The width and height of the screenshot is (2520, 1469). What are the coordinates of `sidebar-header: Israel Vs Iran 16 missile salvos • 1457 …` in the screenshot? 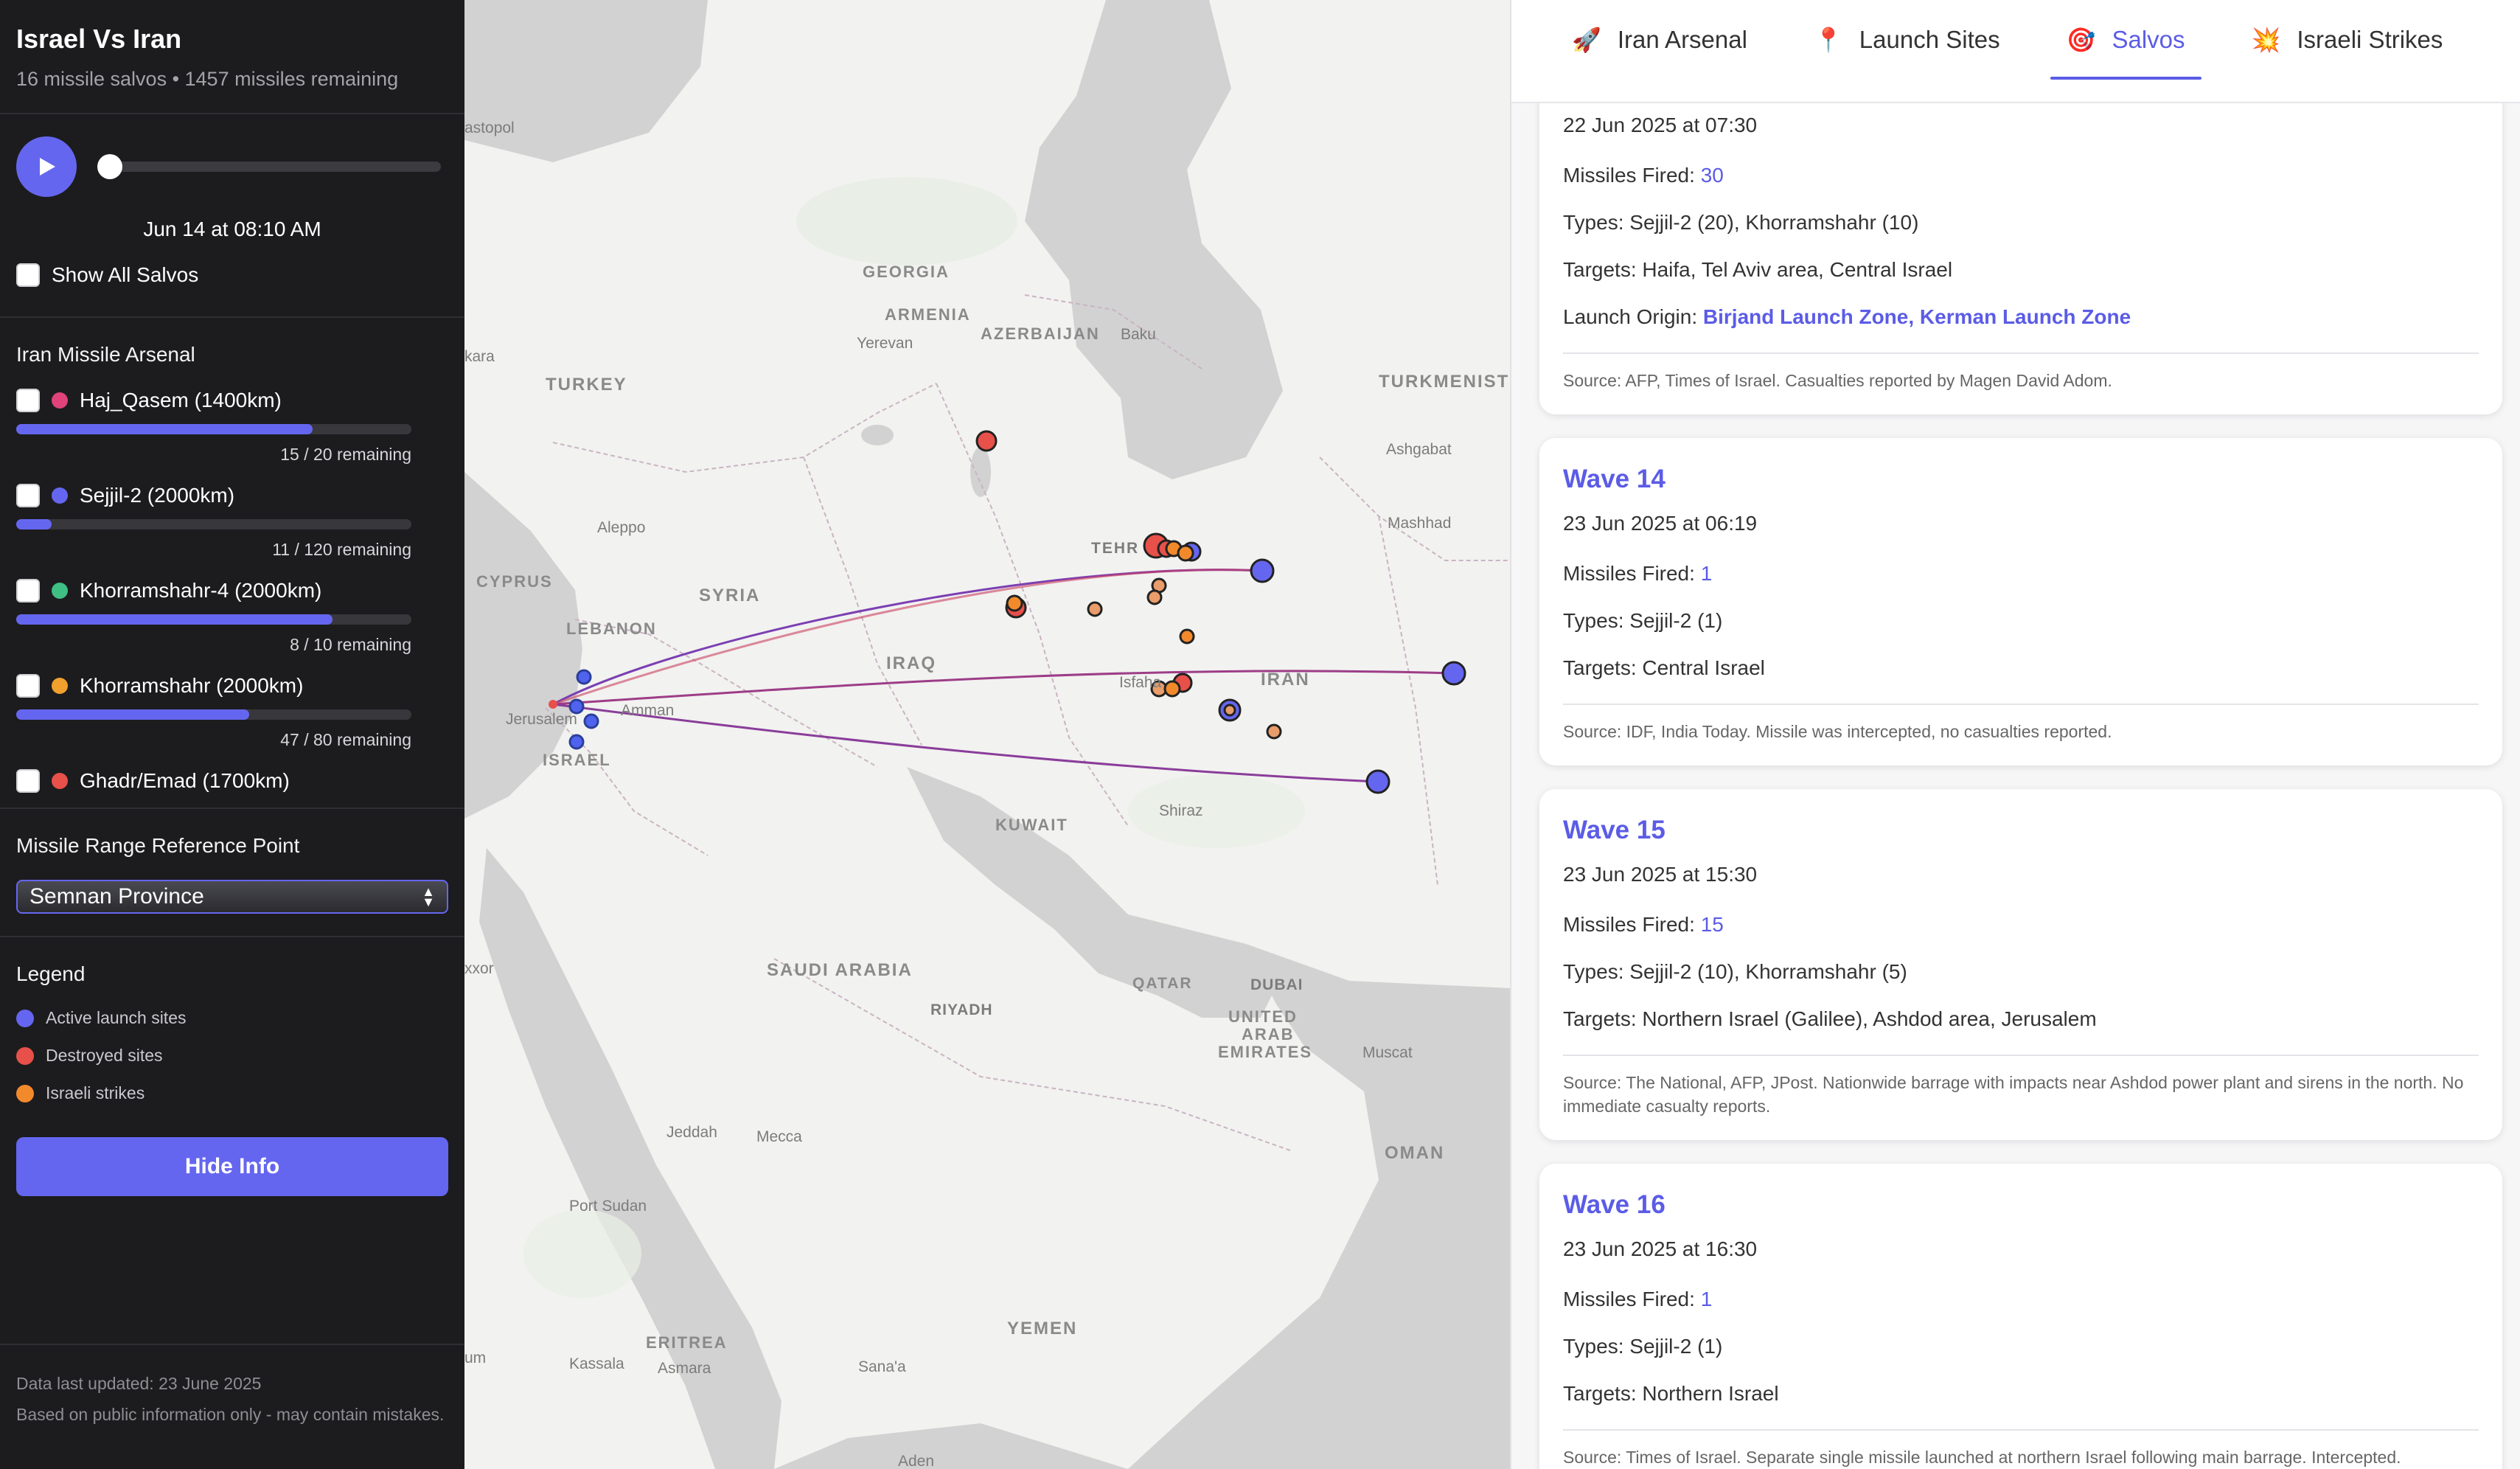 It's located at (232, 57).